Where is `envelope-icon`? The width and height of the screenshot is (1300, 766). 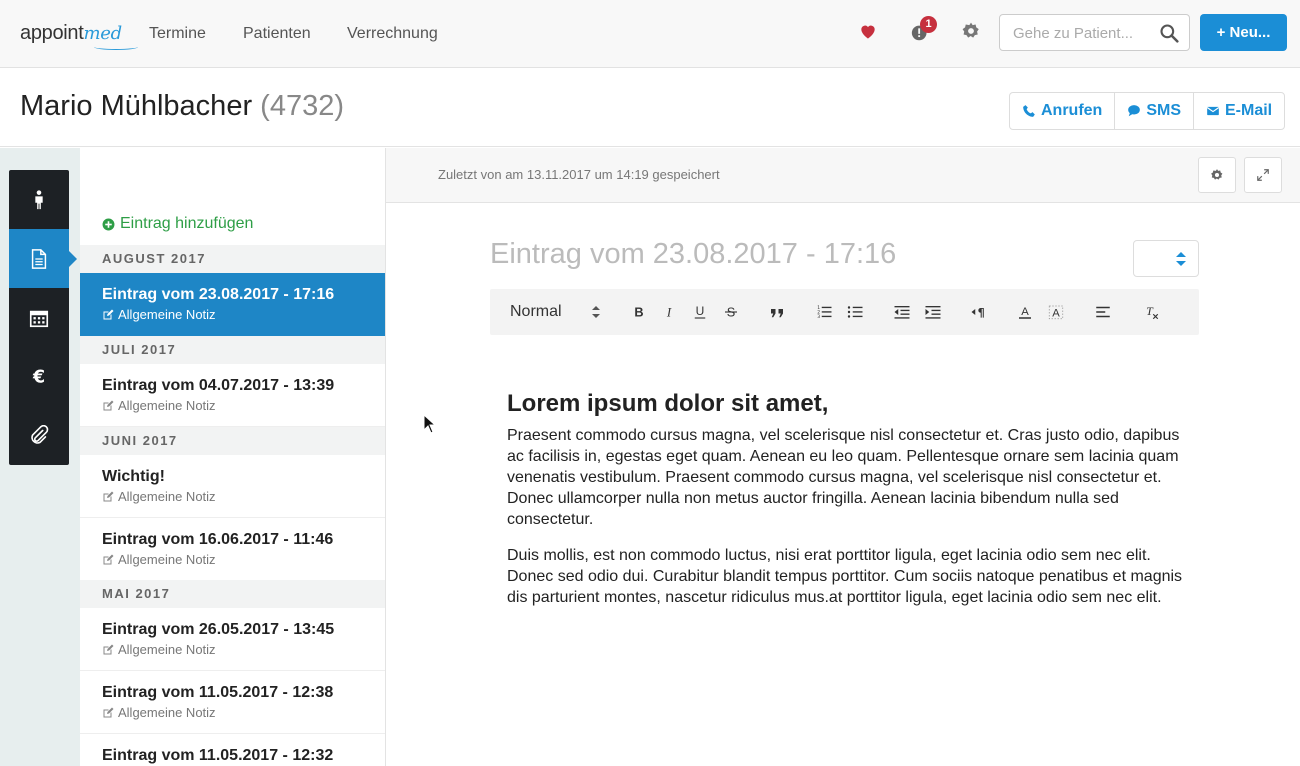 envelope-icon is located at coordinates (1213, 111).